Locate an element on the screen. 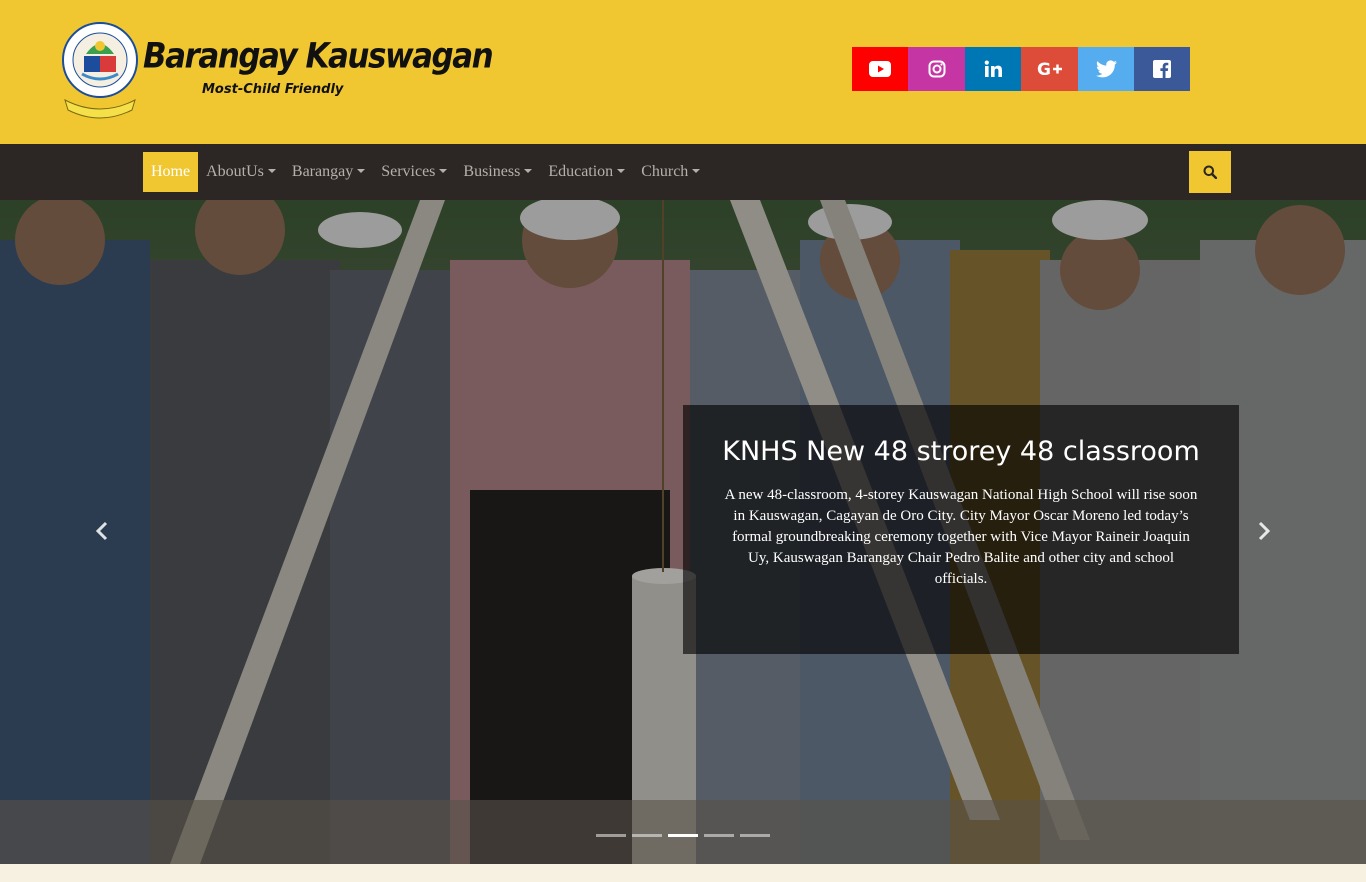  search-button is located at coordinates (1210, 172).